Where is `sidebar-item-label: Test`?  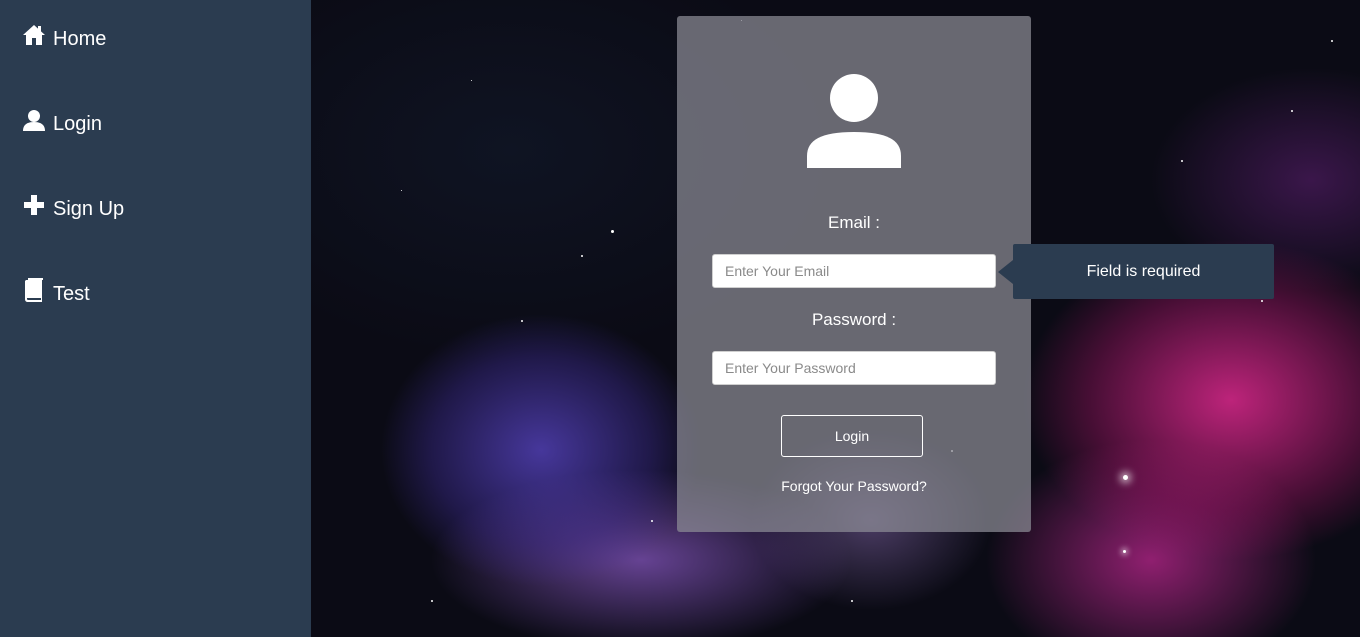
sidebar-item-label: Test is located at coordinates (71, 294).